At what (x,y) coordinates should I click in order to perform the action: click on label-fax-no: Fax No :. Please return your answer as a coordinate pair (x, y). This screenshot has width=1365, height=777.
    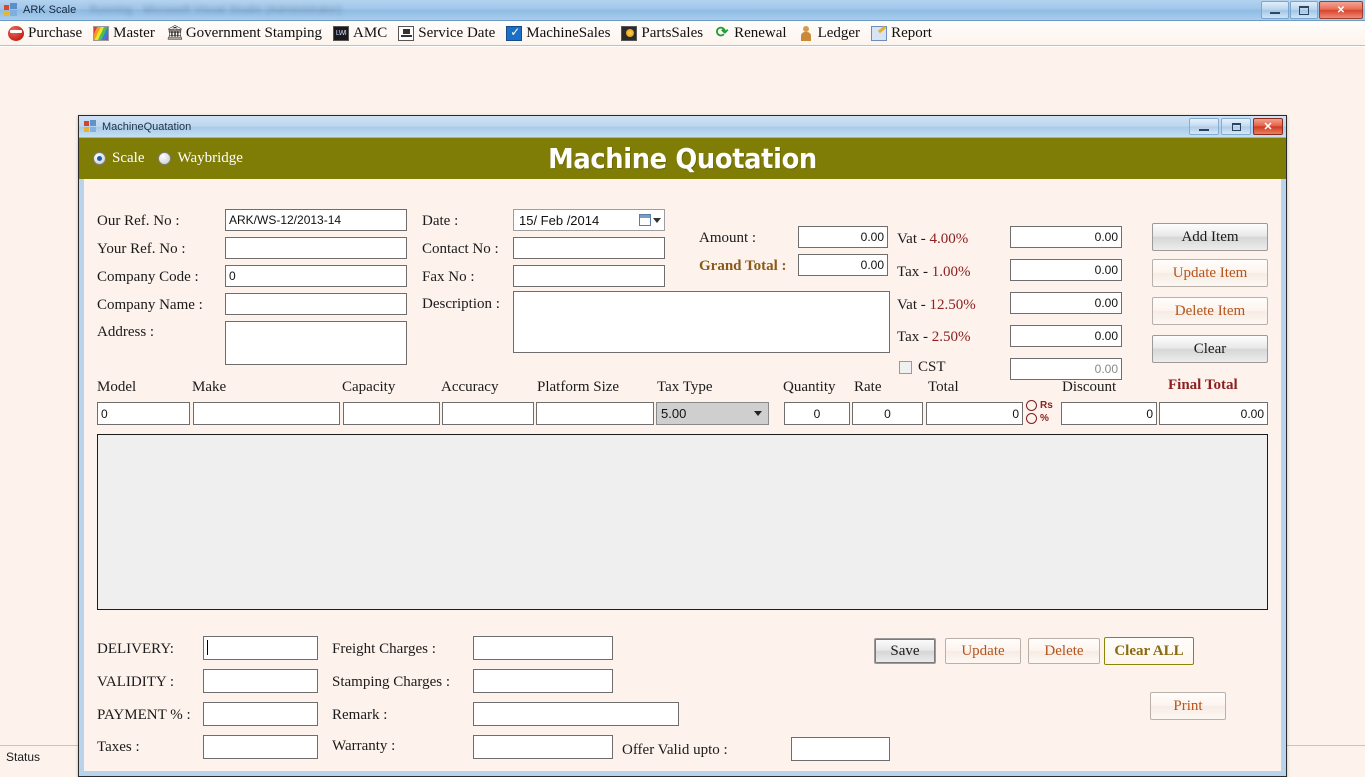
    Looking at the image, I should click on (448, 277).